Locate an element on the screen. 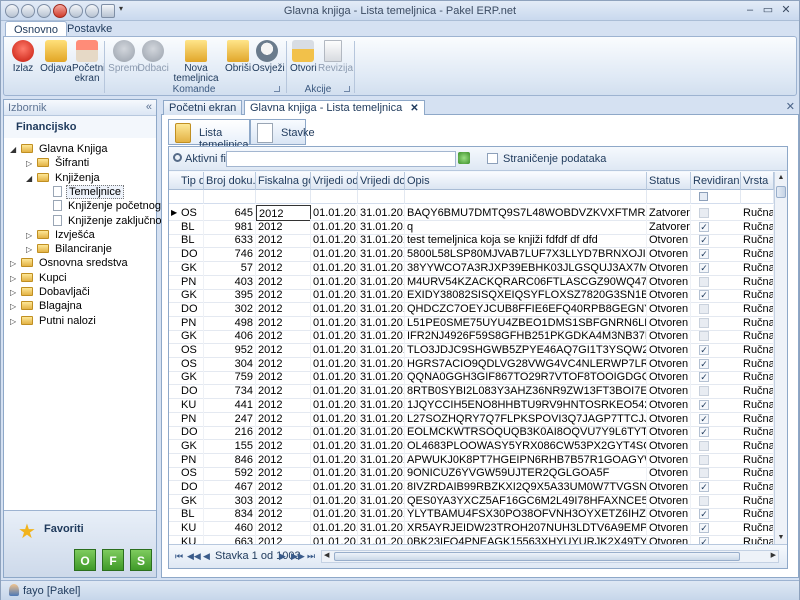 Image resolution: width=800 pixels, height=600 pixels. scroll-left-icon: ◀ is located at coordinates (326, 555).